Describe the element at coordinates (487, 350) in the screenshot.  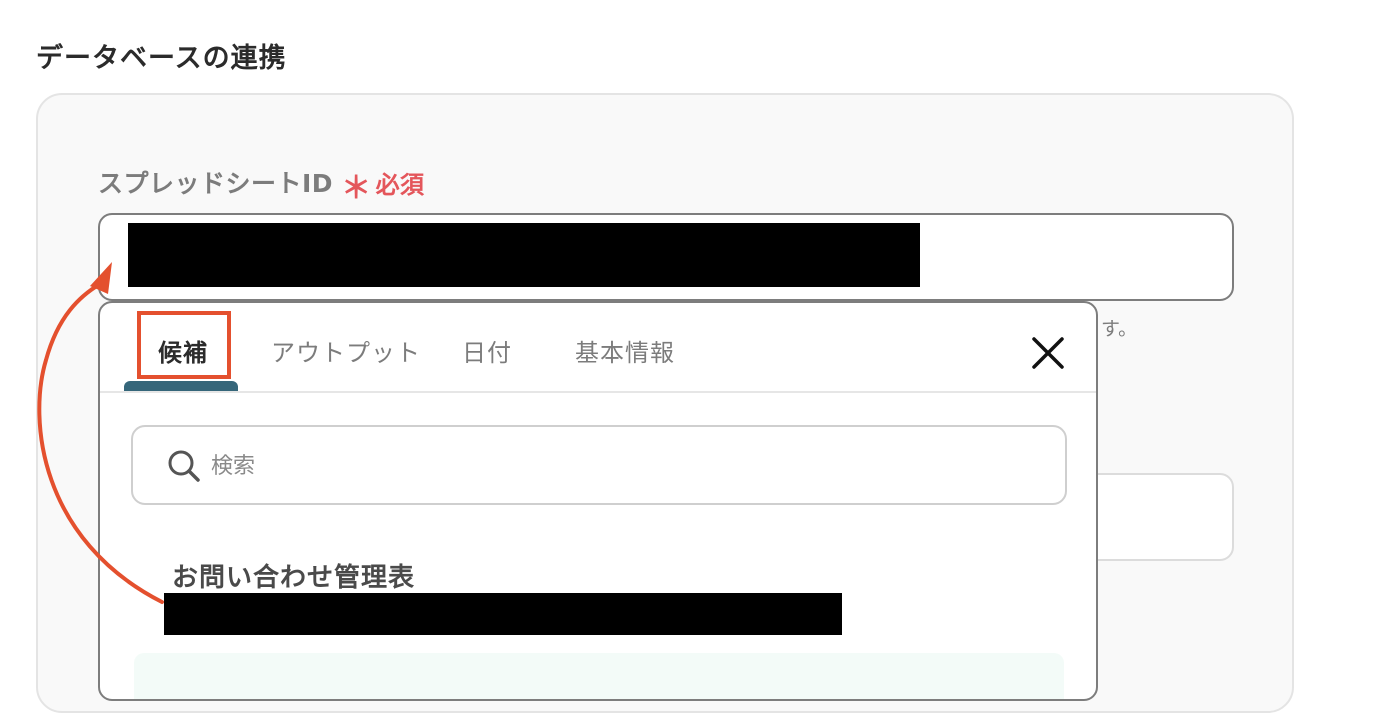
I see `tab-date: 日付` at that location.